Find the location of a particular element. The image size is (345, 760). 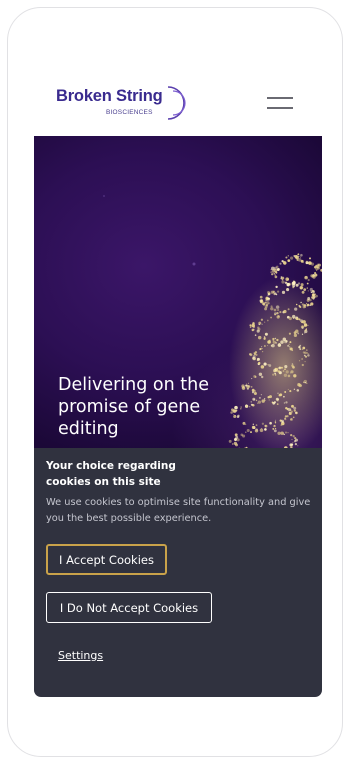

logo-wordmark: Broken String is located at coordinates (109, 96).